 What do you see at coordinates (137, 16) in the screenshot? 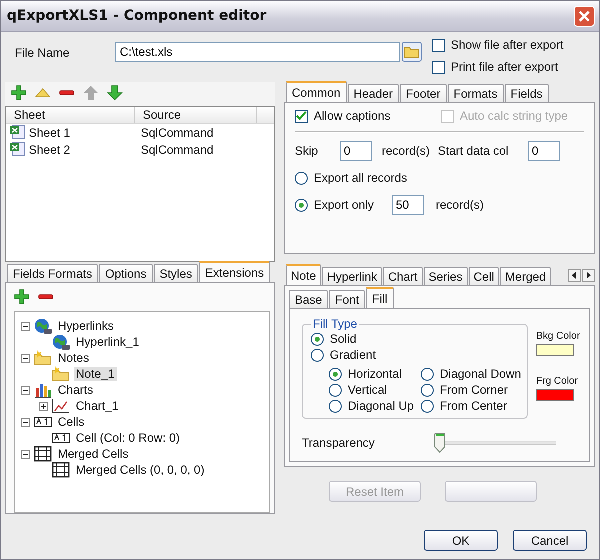
I see `window-title: qExportXLS1 - Component editor` at bounding box center [137, 16].